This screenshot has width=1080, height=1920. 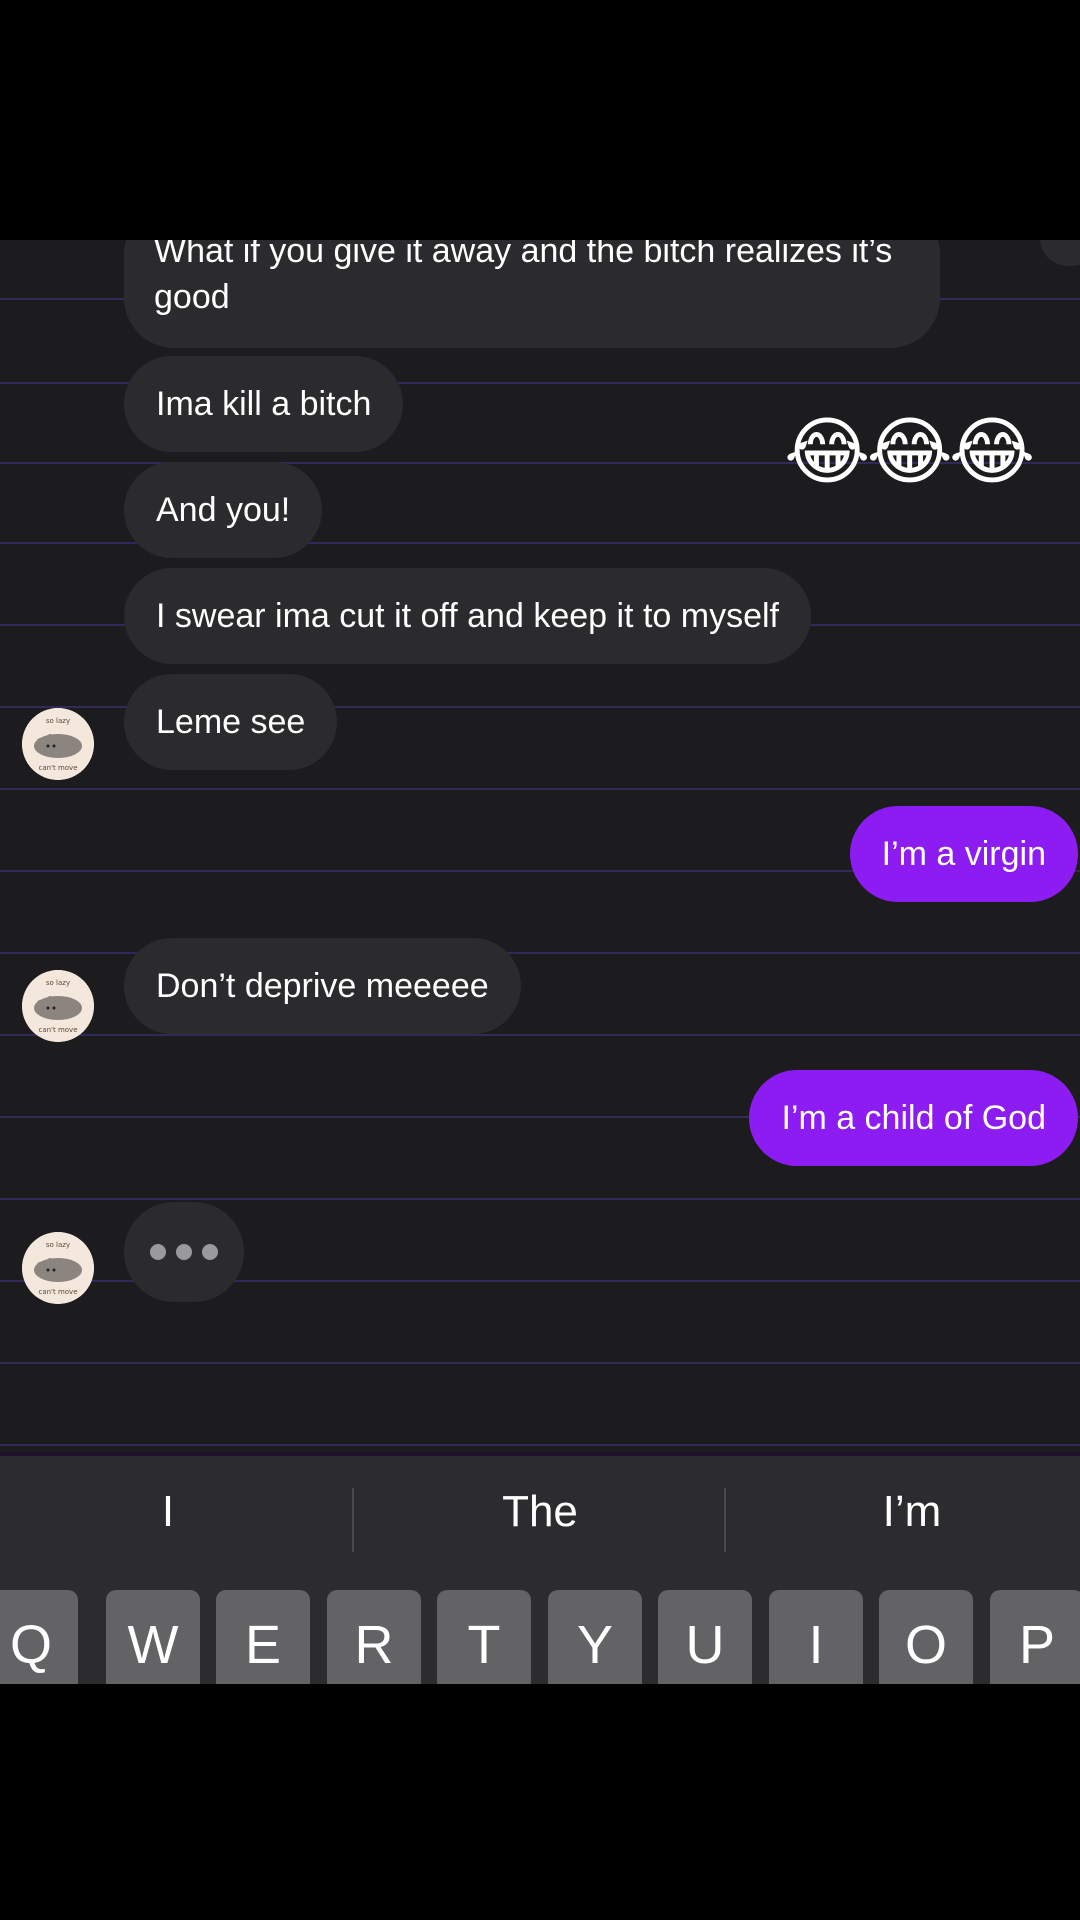 What do you see at coordinates (263, 1637) in the screenshot?
I see `key-e: E` at bounding box center [263, 1637].